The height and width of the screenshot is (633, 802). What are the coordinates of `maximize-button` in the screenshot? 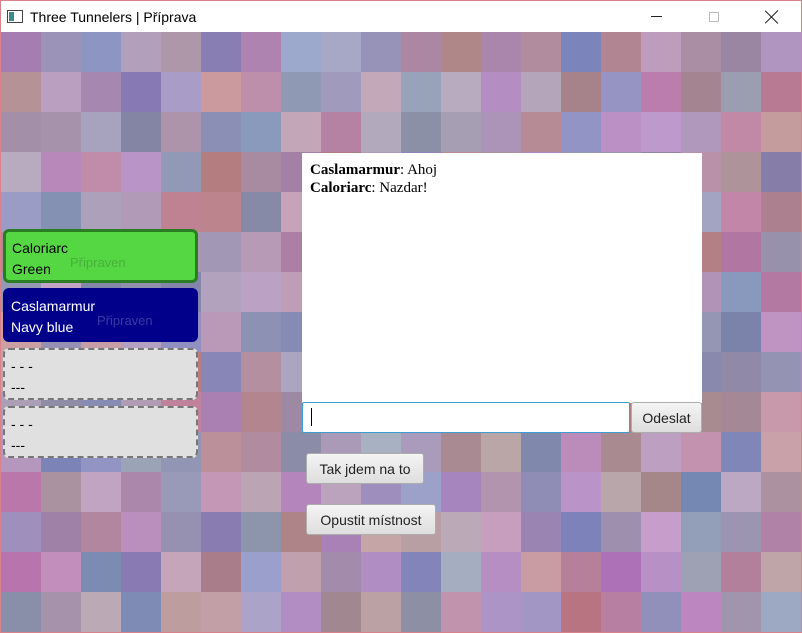 It's located at (714, 16).